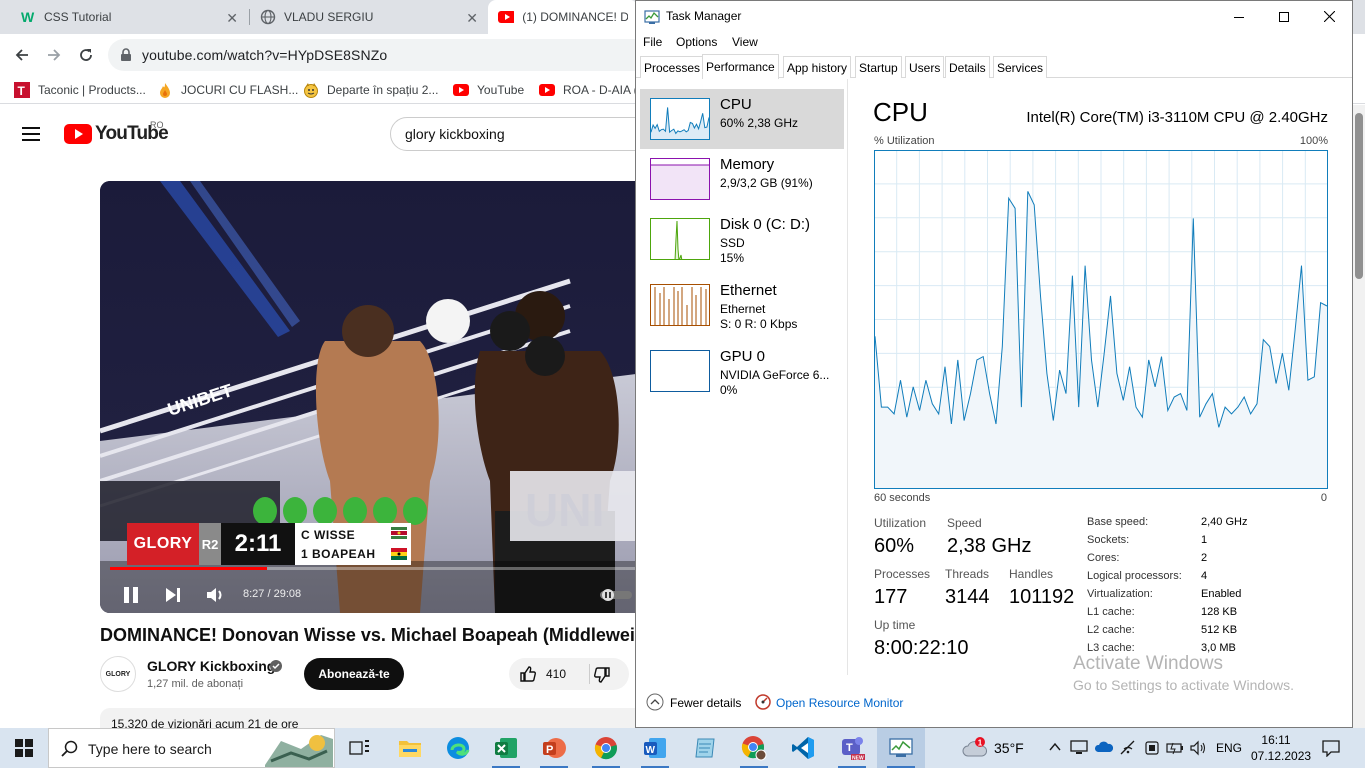 The image size is (1365, 768). Describe the element at coordinates (891, 597) in the screenshot. I see `processes-value: 177` at that location.